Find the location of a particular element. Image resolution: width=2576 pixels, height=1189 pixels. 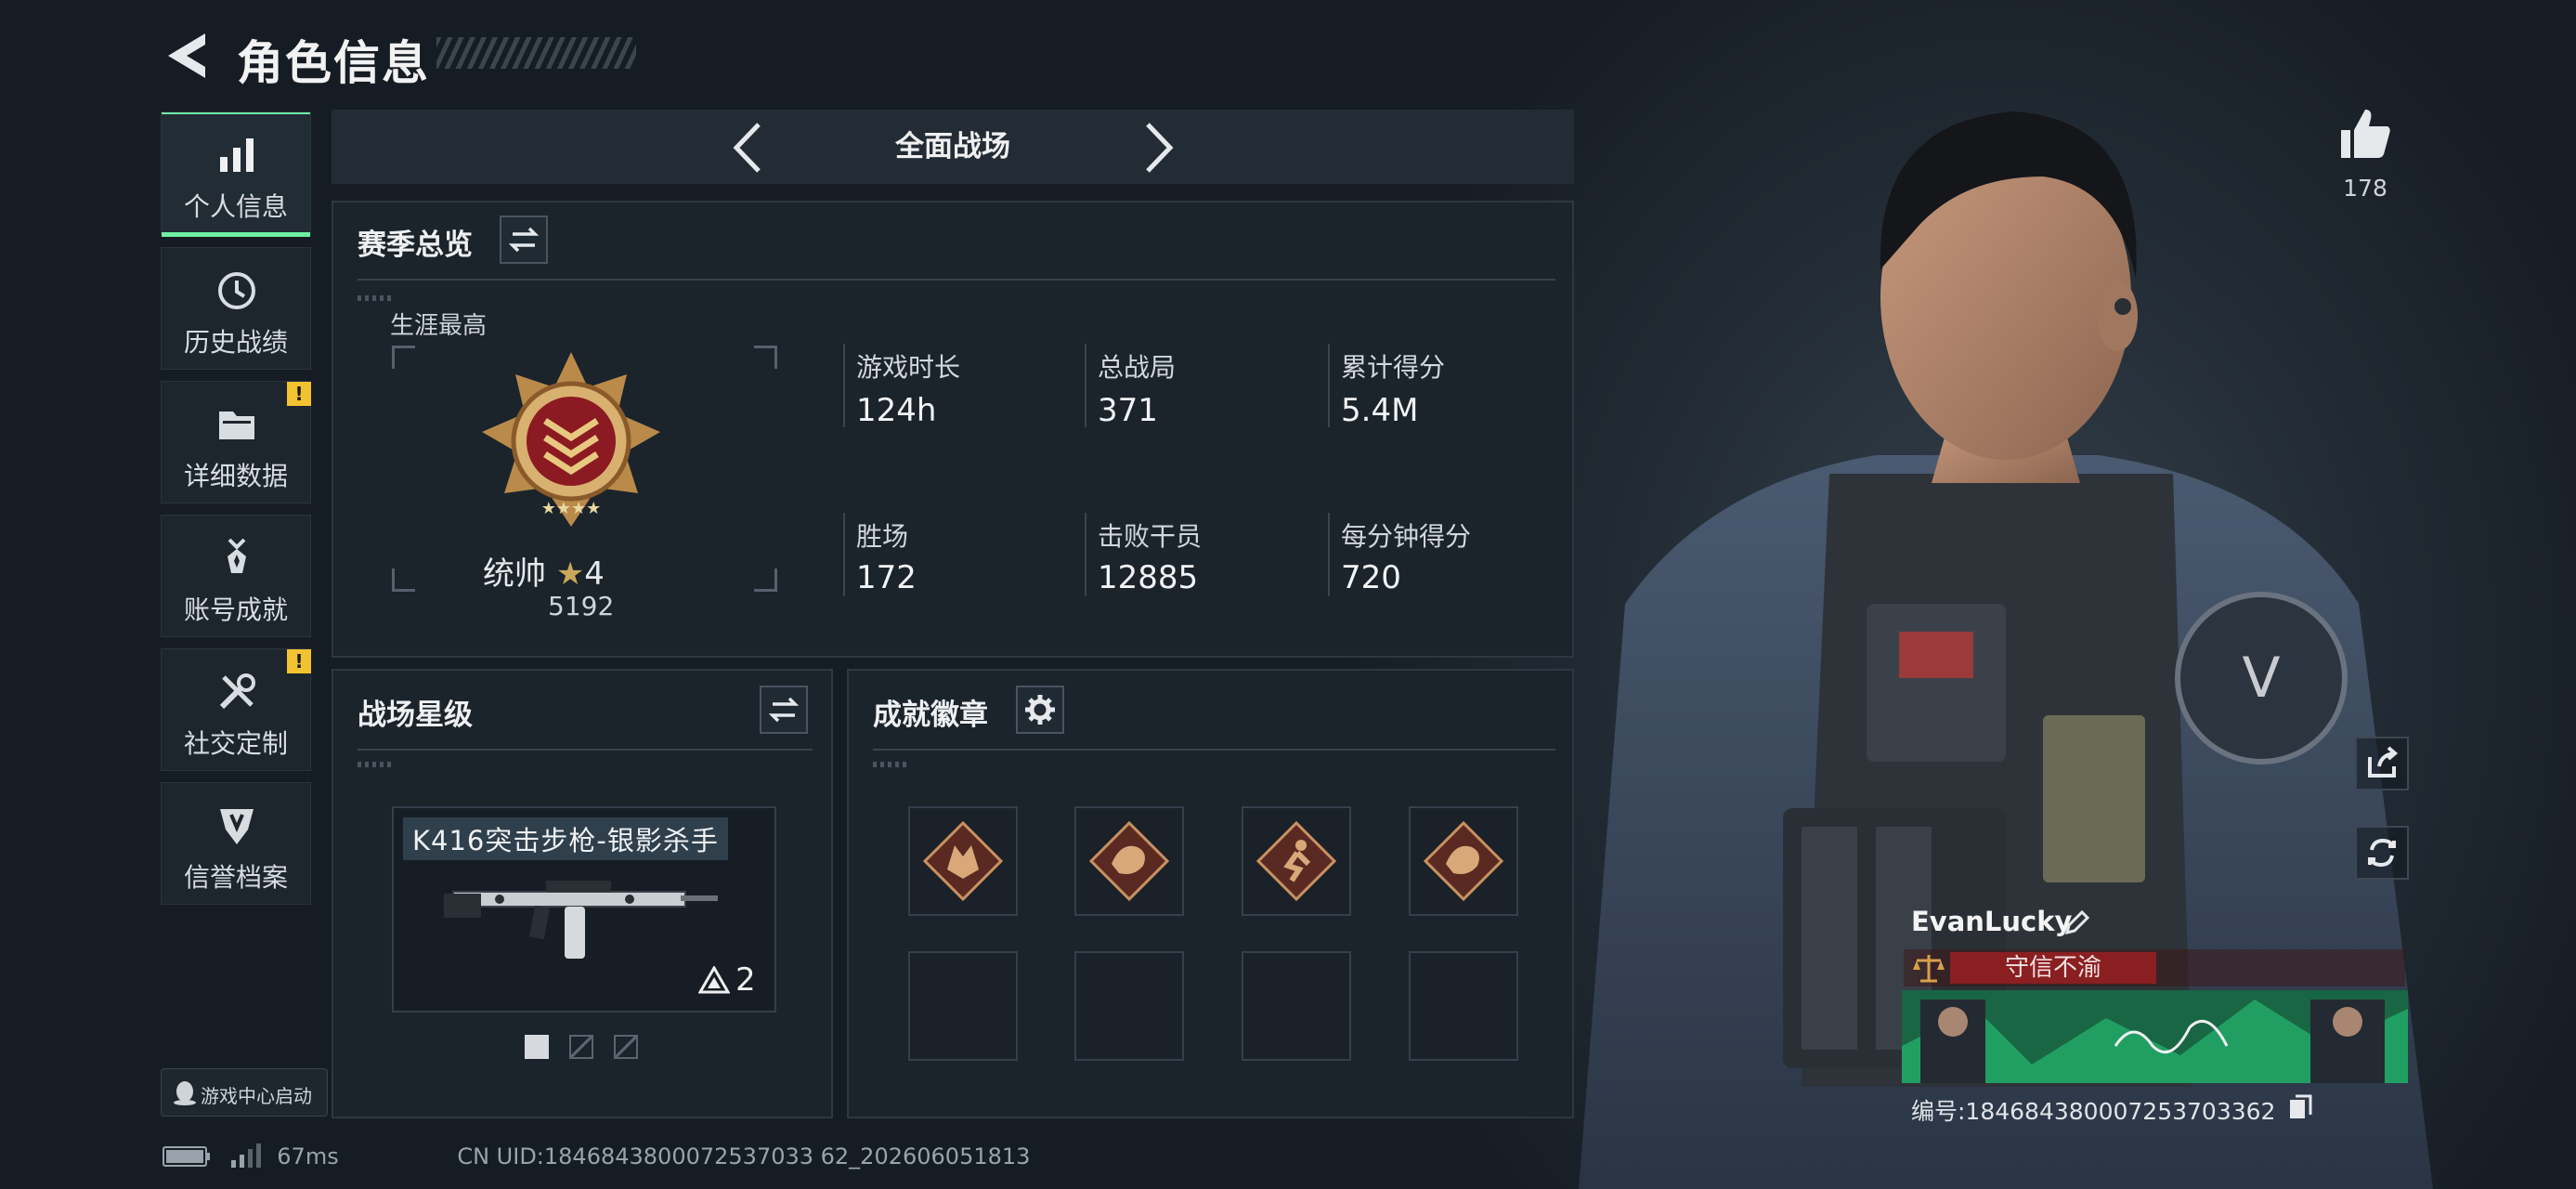

next-mode-chevron-icon is located at coordinates (1158, 148).